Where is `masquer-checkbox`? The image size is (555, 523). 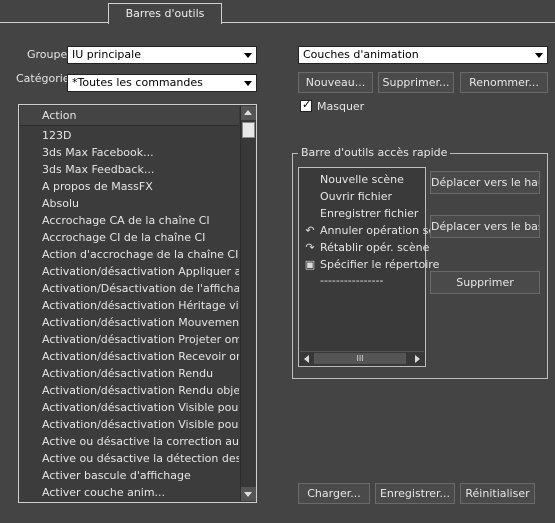 masquer-checkbox is located at coordinates (306, 105).